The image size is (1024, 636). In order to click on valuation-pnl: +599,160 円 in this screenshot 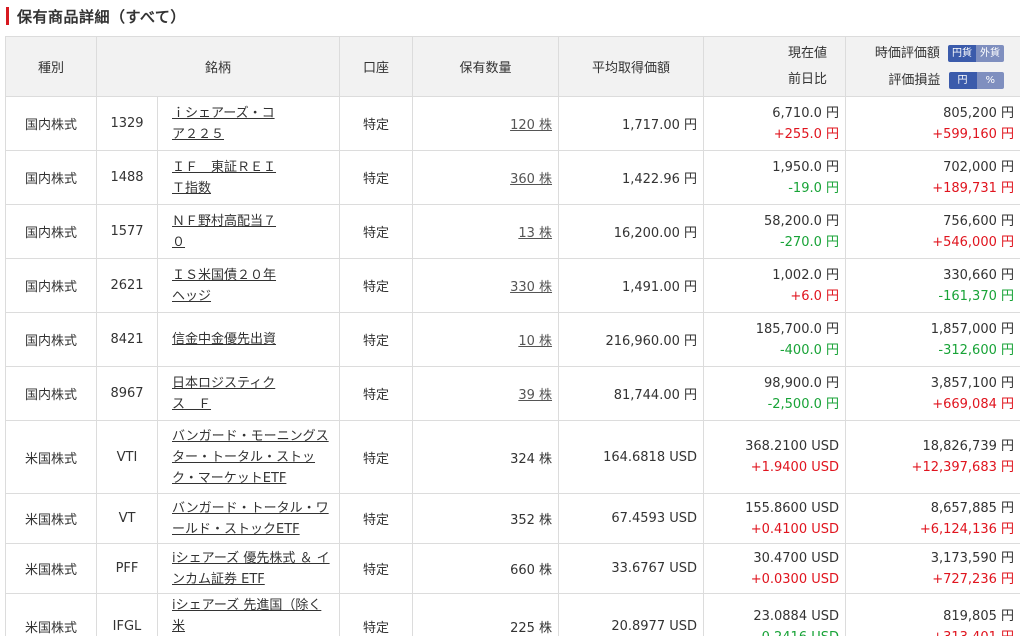, I will do `click(930, 134)`.